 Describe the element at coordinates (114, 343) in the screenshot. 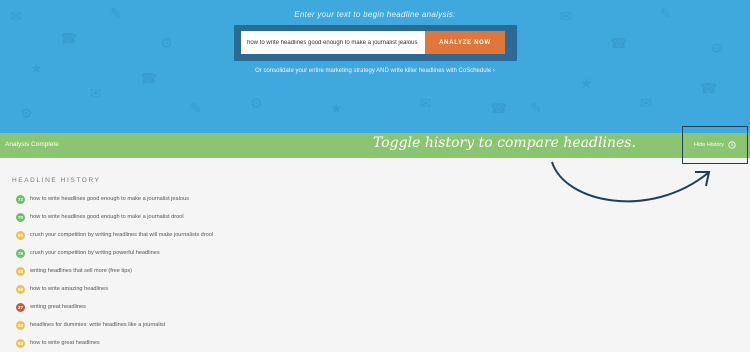

I see `history-item: 53 how to write great headlines` at that location.